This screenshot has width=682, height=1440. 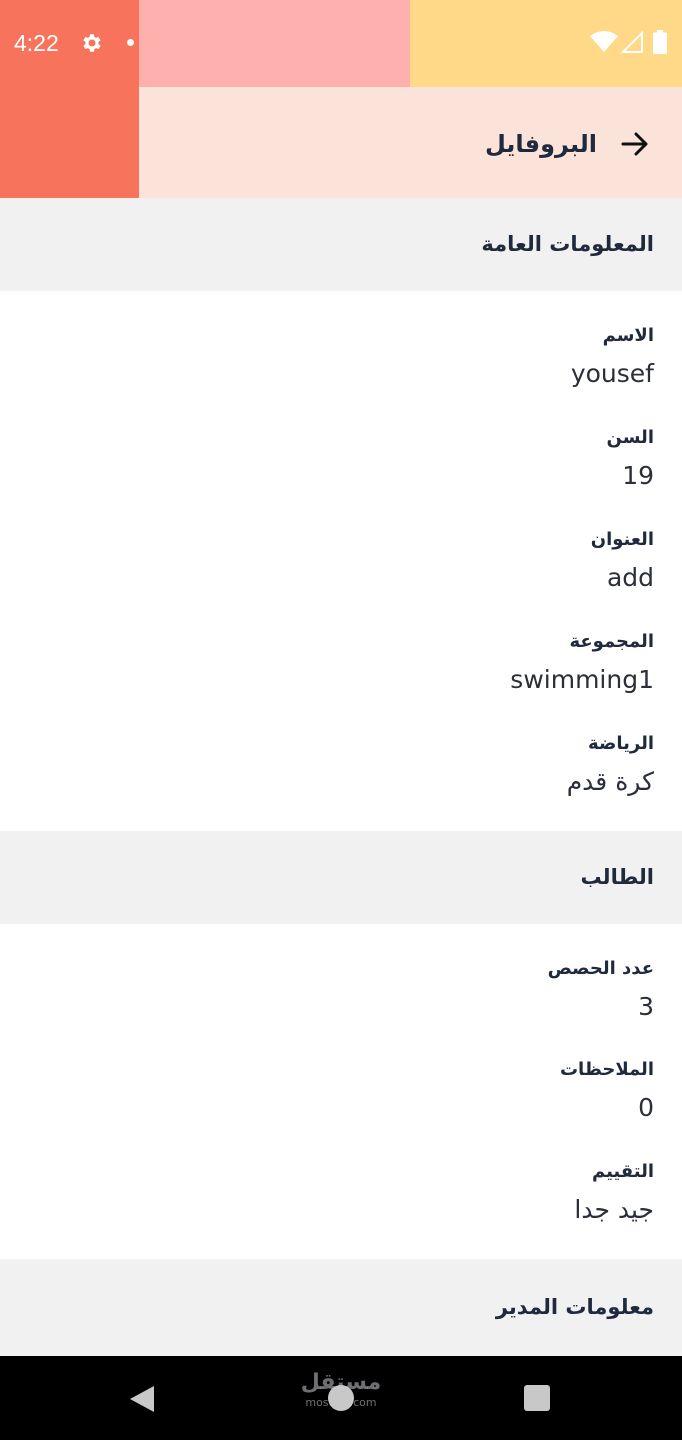 I want to click on field-value-sport: كرة قدم, so click(x=610, y=781).